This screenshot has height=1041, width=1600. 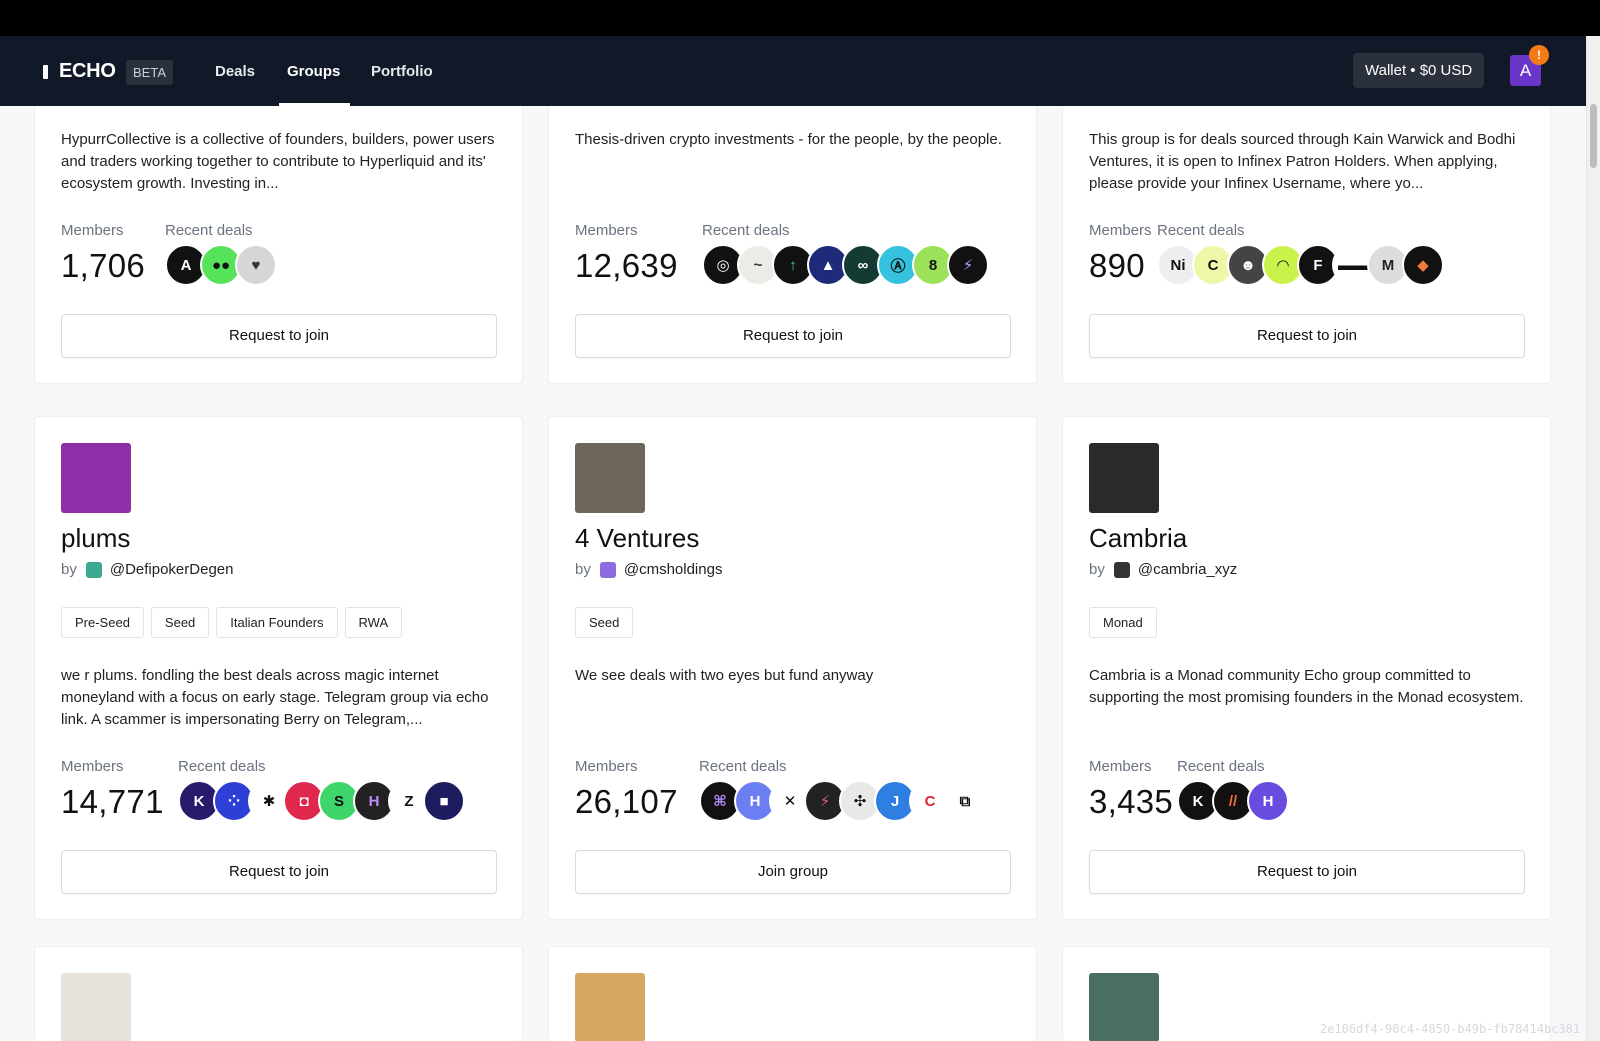 What do you see at coordinates (800, 18) in the screenshot?
I see `browser-top-bar` at bounding box center [800, 18].